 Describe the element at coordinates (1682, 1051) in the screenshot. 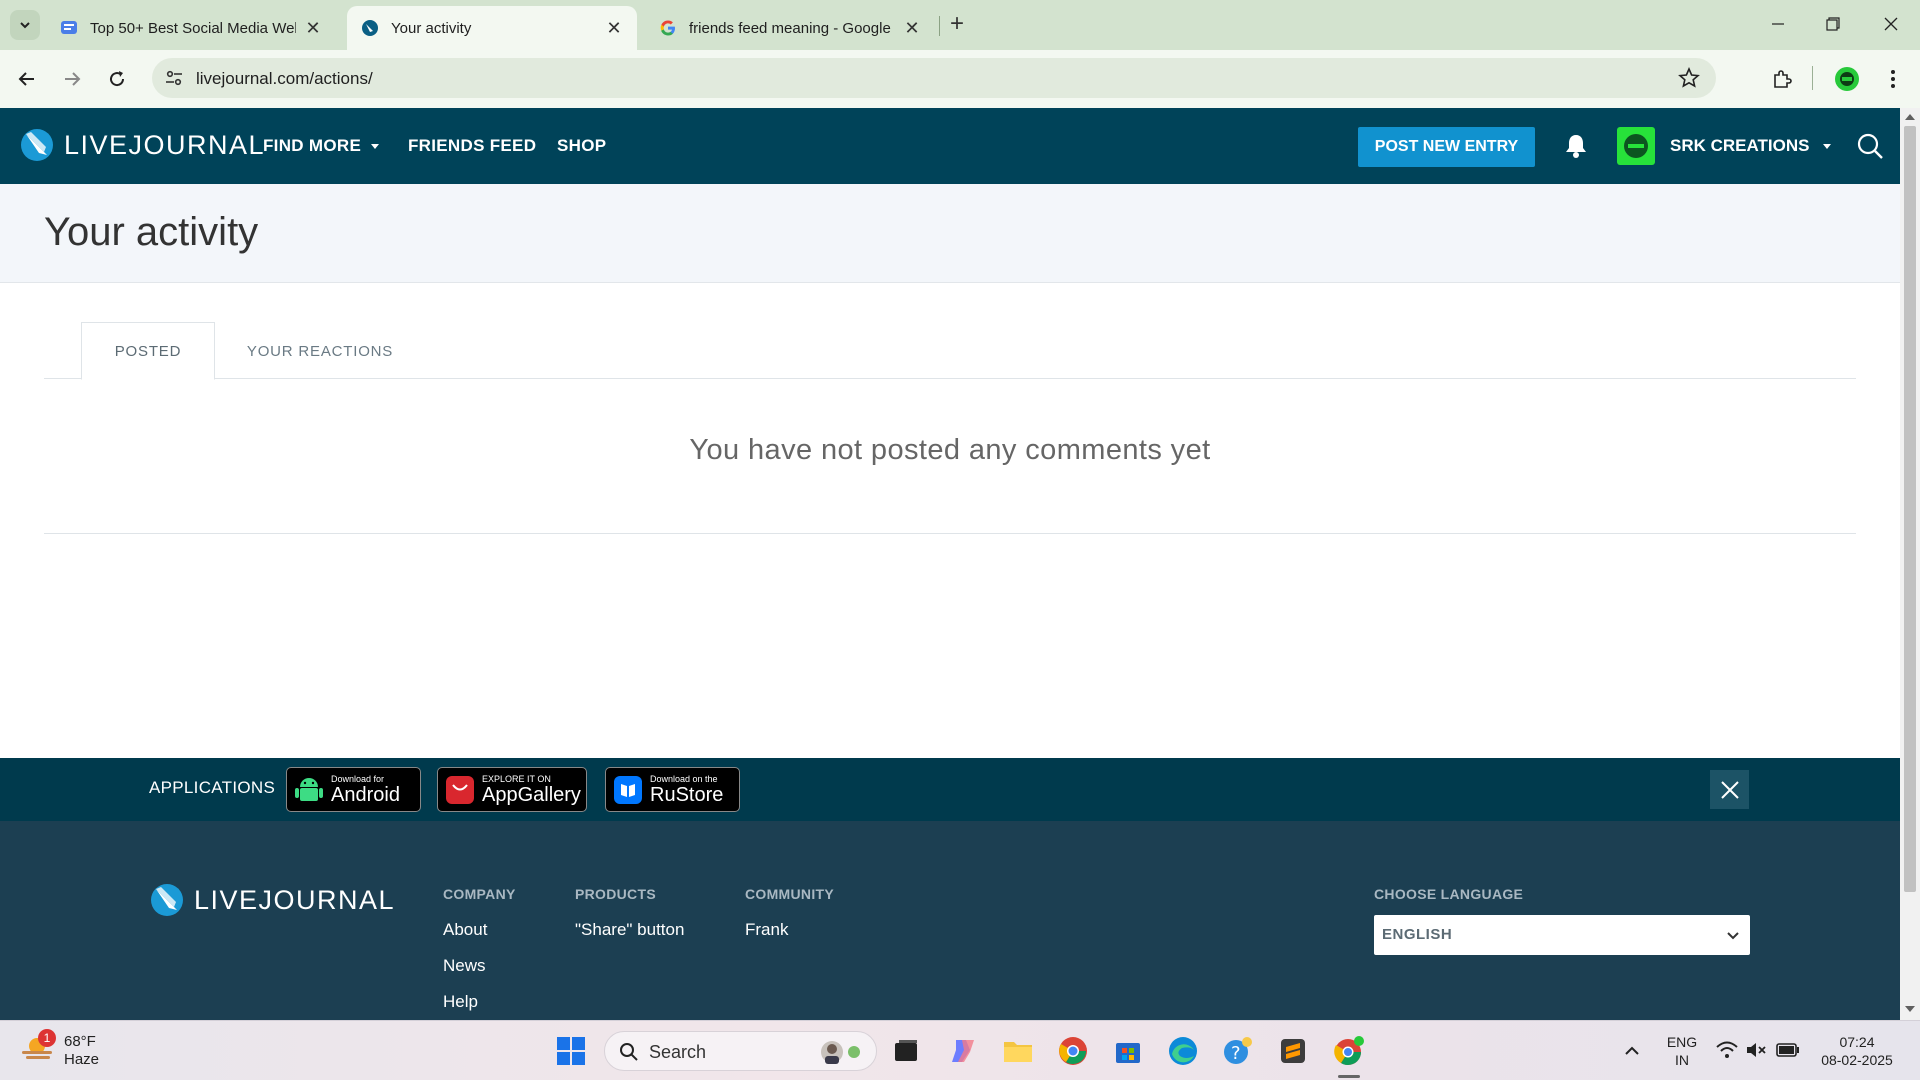

I see `input-language-indicator: ENG IN` at that location.